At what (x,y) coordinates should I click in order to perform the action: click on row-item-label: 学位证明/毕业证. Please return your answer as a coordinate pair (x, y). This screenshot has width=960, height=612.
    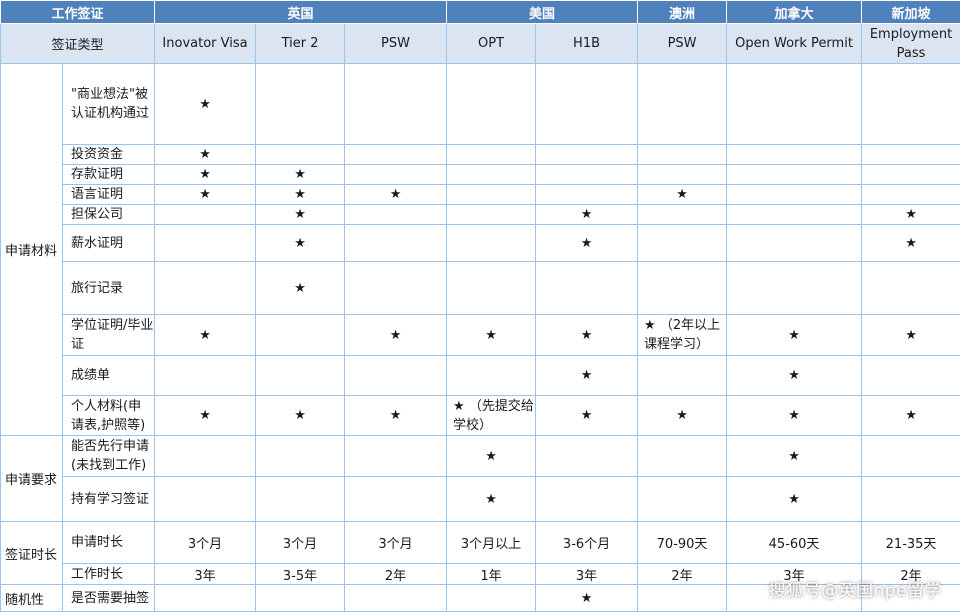
    Looking at the image, I should click on (109, 335).